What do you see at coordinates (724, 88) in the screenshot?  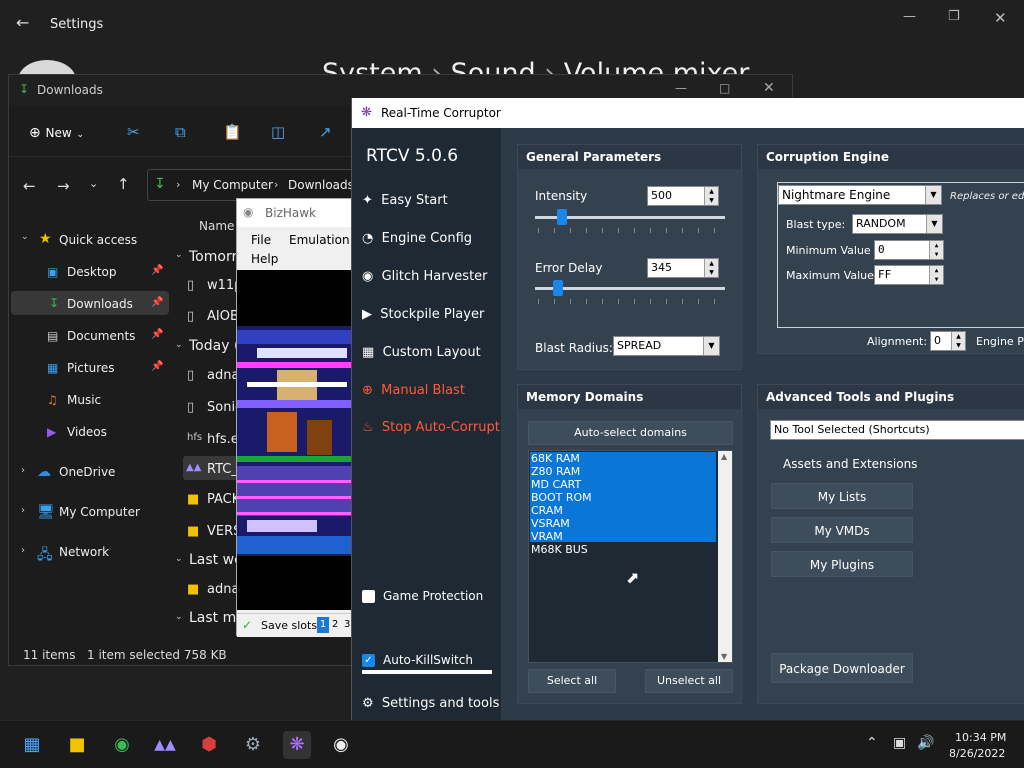 I see `explorer-maximize-icon: □` at bounding box center [724, 88].